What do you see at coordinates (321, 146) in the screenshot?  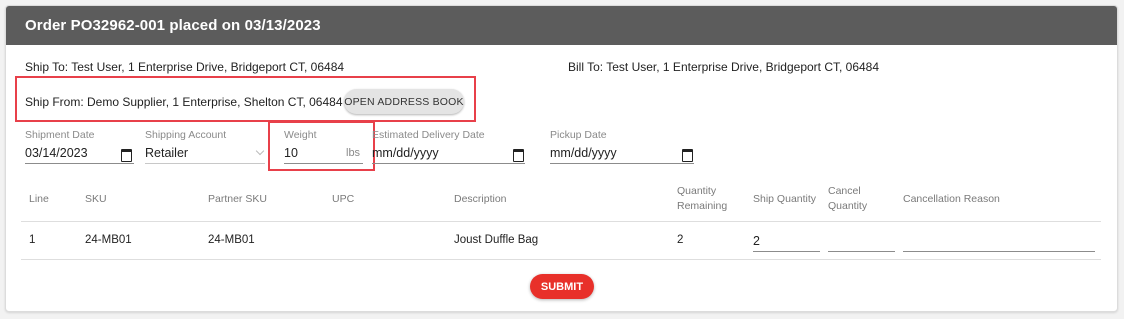 I see `weight-highlight` at bounding box center [321, 146].